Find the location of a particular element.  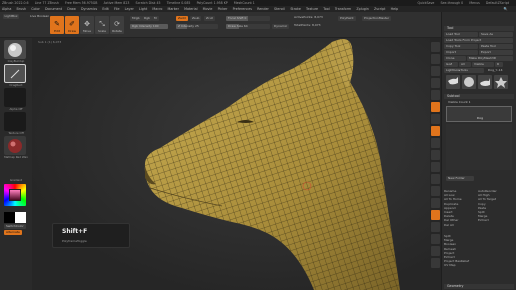

move-button: ✥ Move is located at coordinates (87, 25).